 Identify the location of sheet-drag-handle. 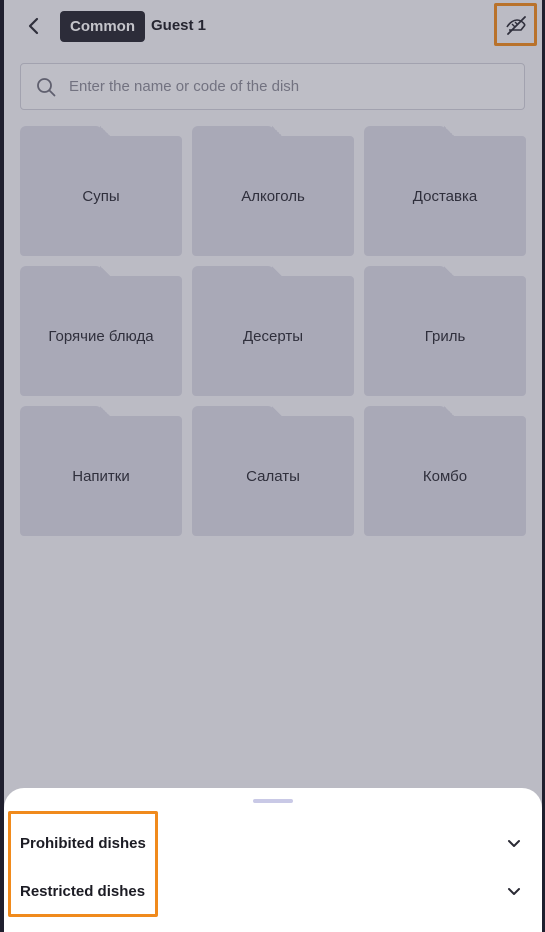
(273, 801).